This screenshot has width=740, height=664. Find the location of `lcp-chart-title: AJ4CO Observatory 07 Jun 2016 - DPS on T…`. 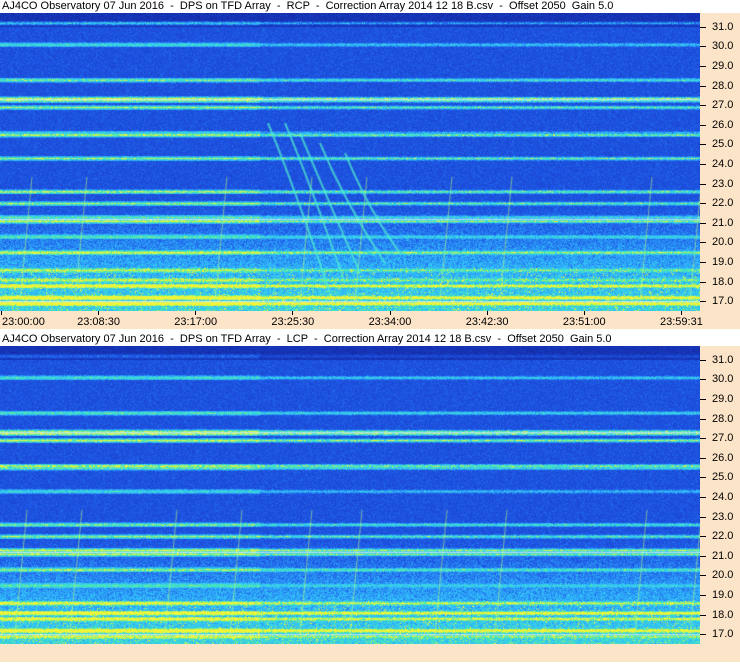

lcp-chart-title: AJ4CO Observatory 07 Jun 2016 - DPS on T… is located at coordinates (370, 339).